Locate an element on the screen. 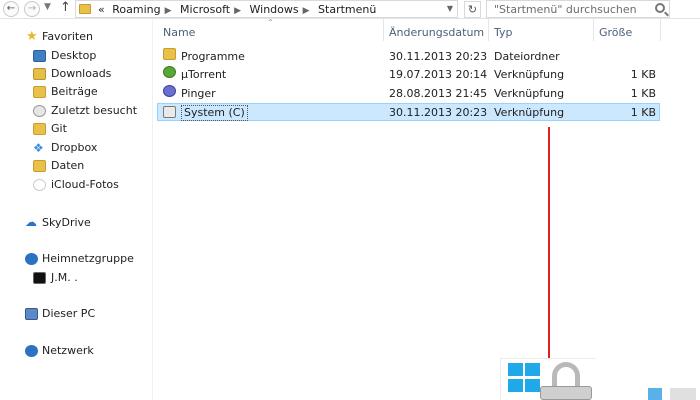  up-button: ↑ is located at coordinates (65, 7).